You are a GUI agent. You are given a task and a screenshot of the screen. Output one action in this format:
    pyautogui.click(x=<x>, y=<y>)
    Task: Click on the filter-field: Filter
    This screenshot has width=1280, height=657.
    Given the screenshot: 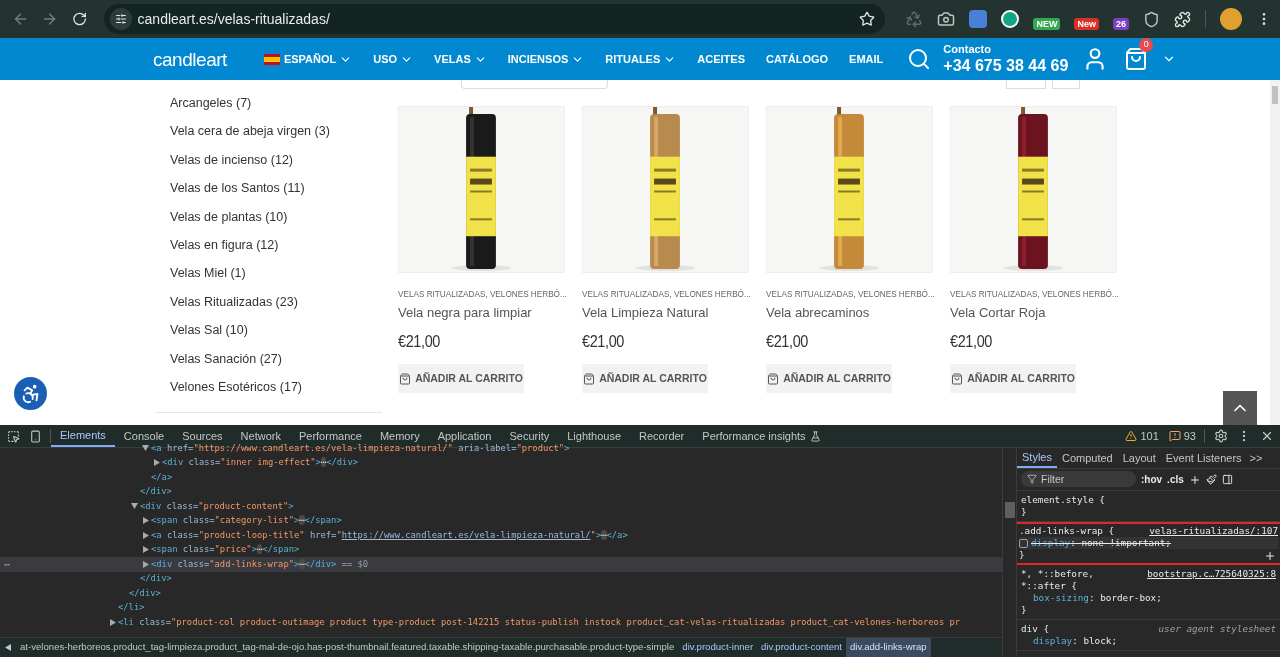 What is the action you would take?
    pyautogui.click(x=1078, y=479)
    